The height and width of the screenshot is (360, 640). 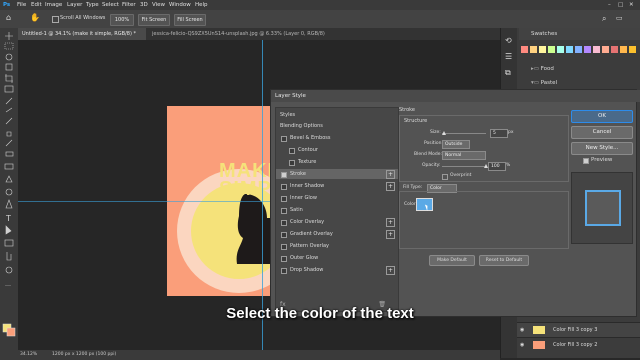 I want to click on style-item-texture: Texture, so click(x=337, y=162).